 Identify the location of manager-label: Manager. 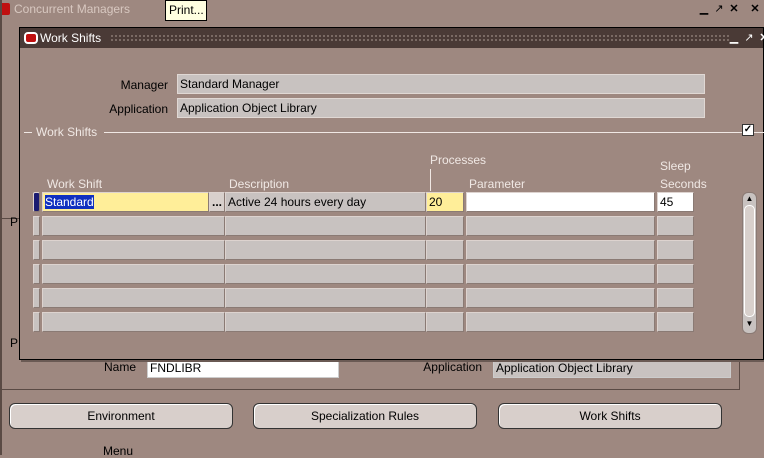
(144, 85).